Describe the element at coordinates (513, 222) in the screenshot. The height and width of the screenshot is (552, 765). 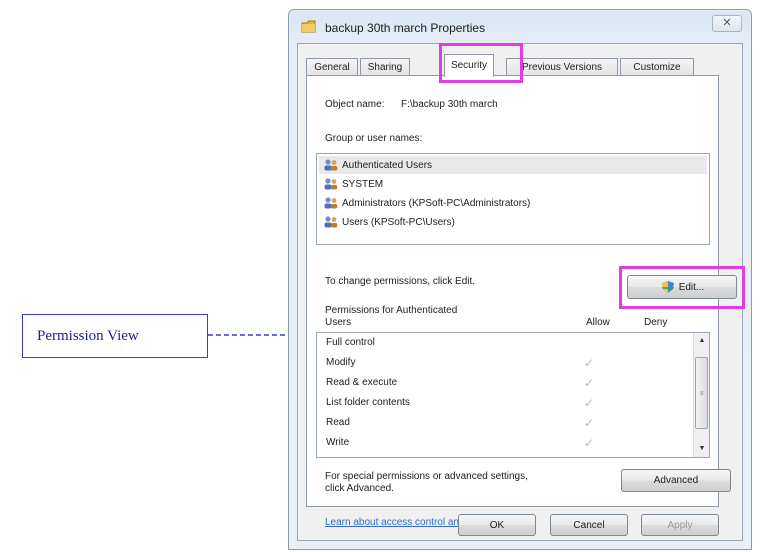
I see `user-item-users: Users (KPSoft-PC\Users)` at that location.